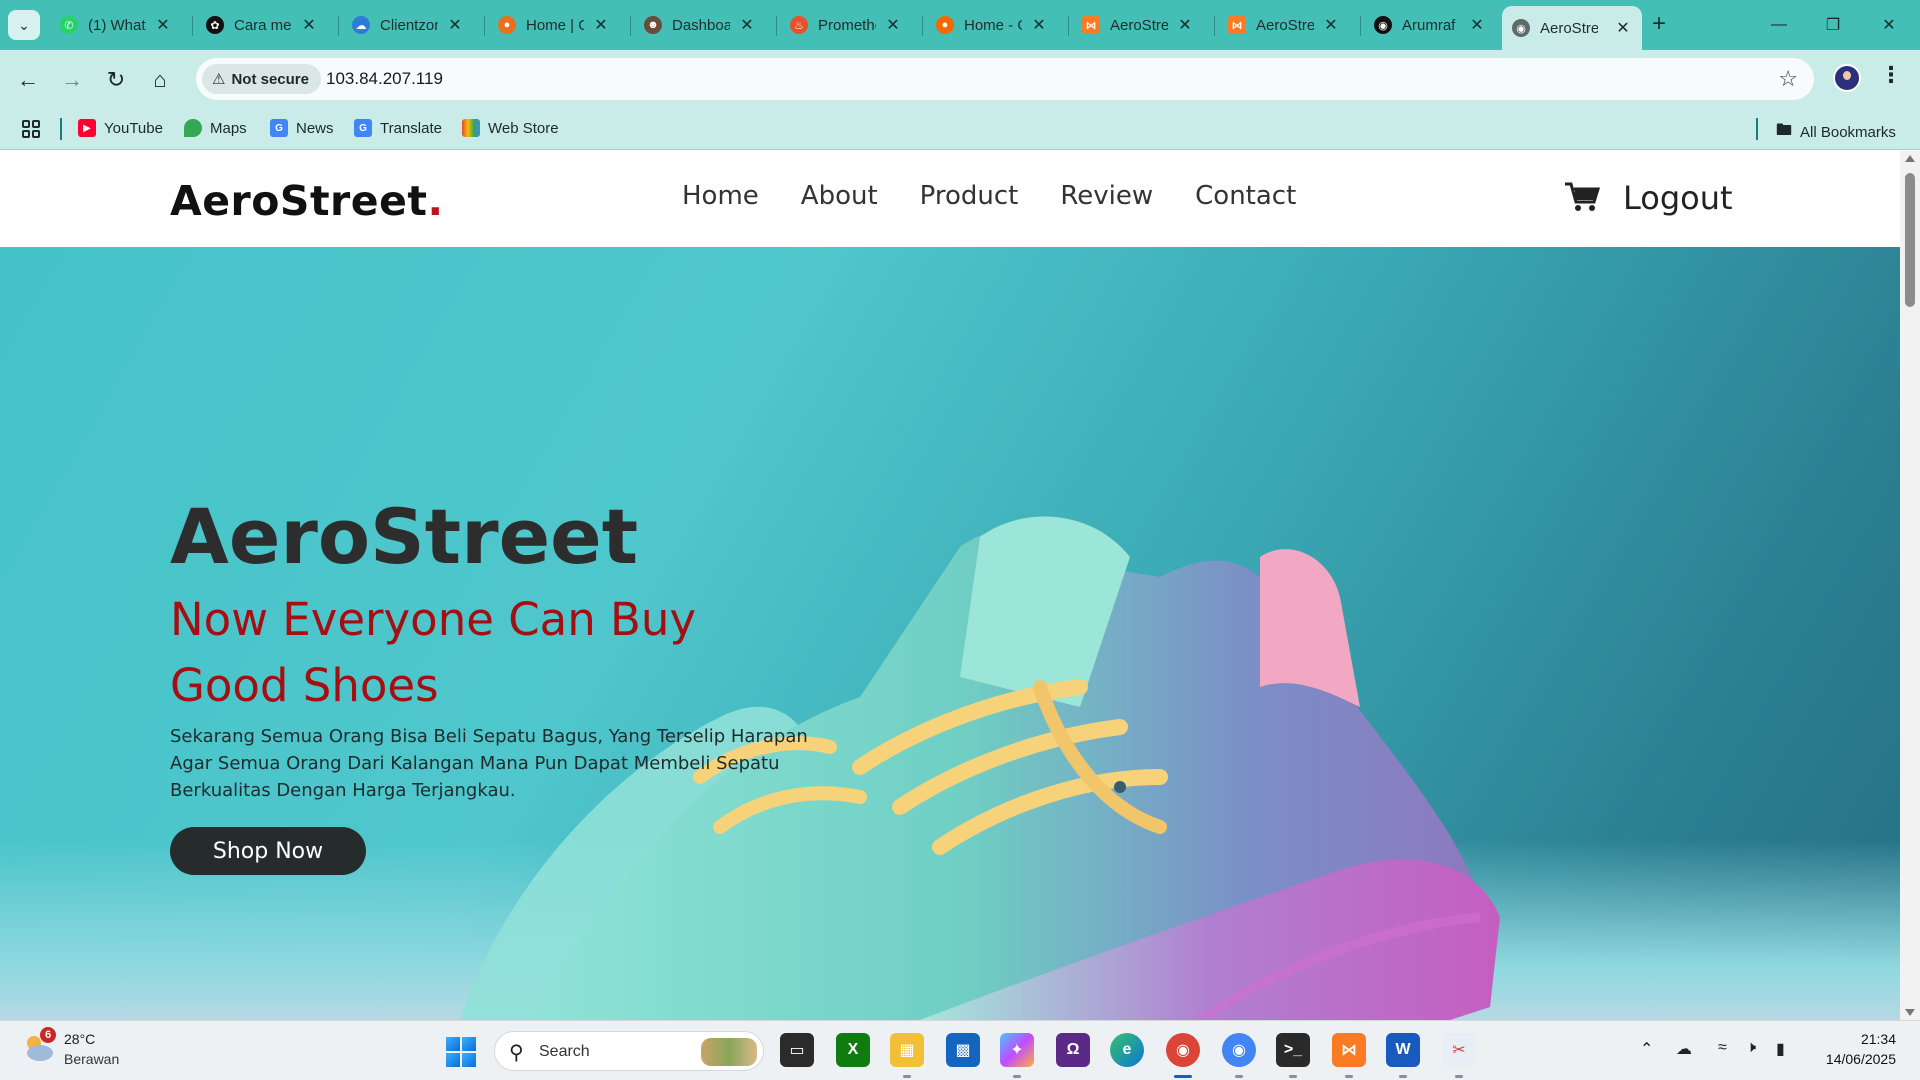 Image resolution: width=1920 pixels, height=1080 pixels. Describe the element at coordinates (398, 128) in the screenshot. I see `bookmark-translate: G Translate` at that location.